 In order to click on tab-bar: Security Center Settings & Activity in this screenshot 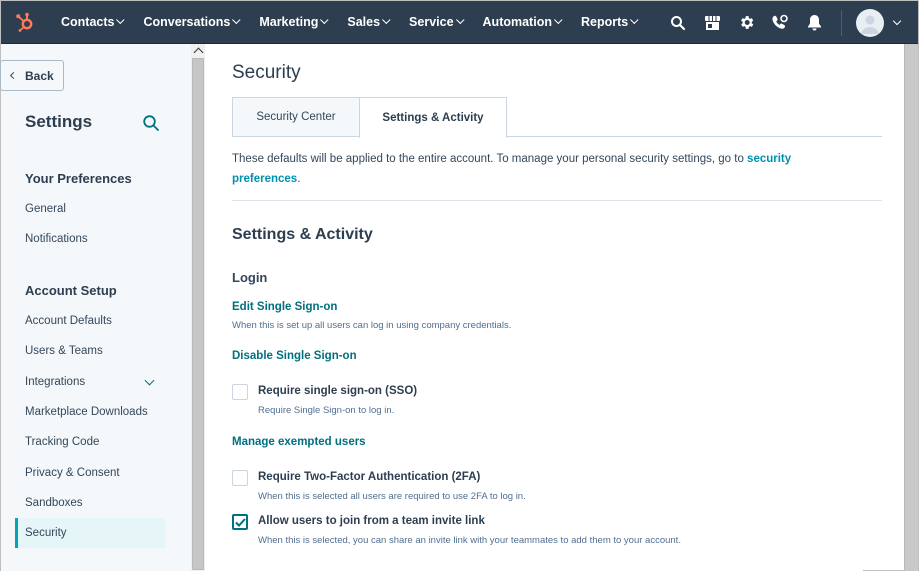, I will do `click(557, 117)`.